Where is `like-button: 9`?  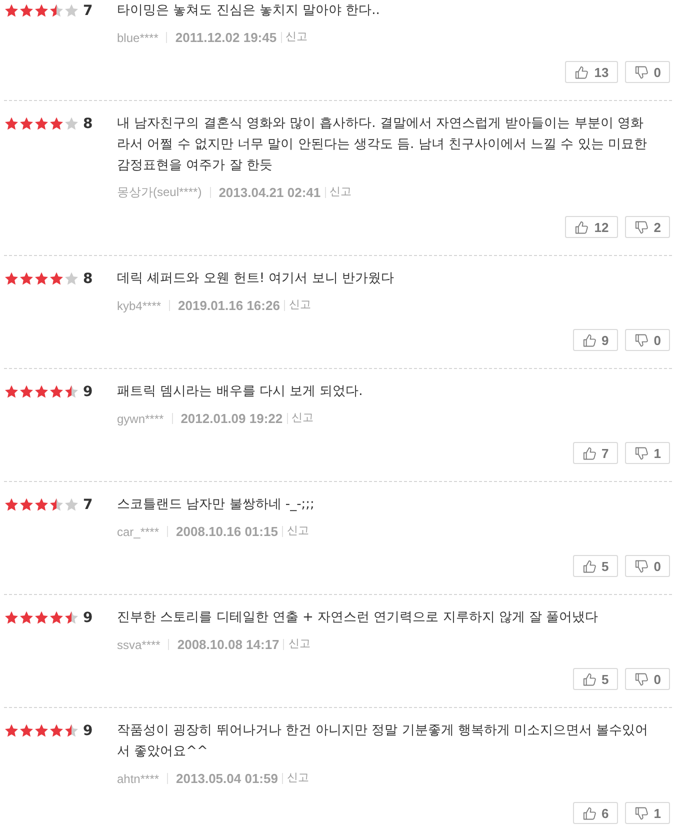 like-button: 9 is located at coordinates (595, 340).